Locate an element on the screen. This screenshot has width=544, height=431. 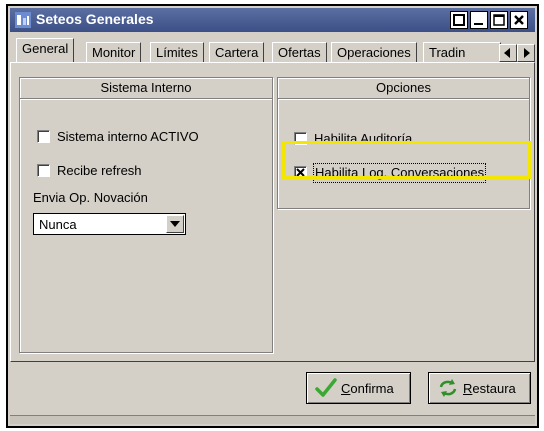
close-icon is located at coordinates (519, 20).